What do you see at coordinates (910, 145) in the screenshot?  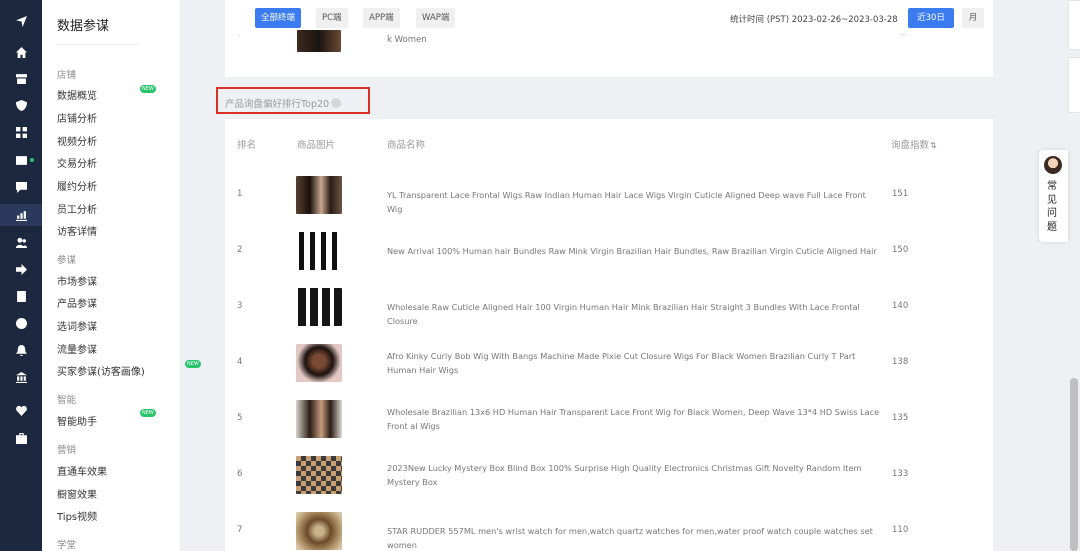 I see `header-score-label: 询盘指数` at bounding box center [910, 145].